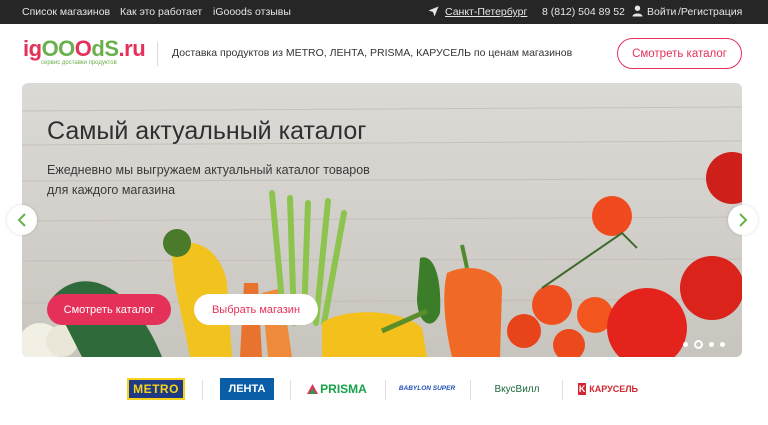 The height and width of the screenshot is (425, 768). What do you see at coordinates (486, 12) in the screenshot?
I see `city-selector: Санкт-Петербург` at bounding box center [486, 12].